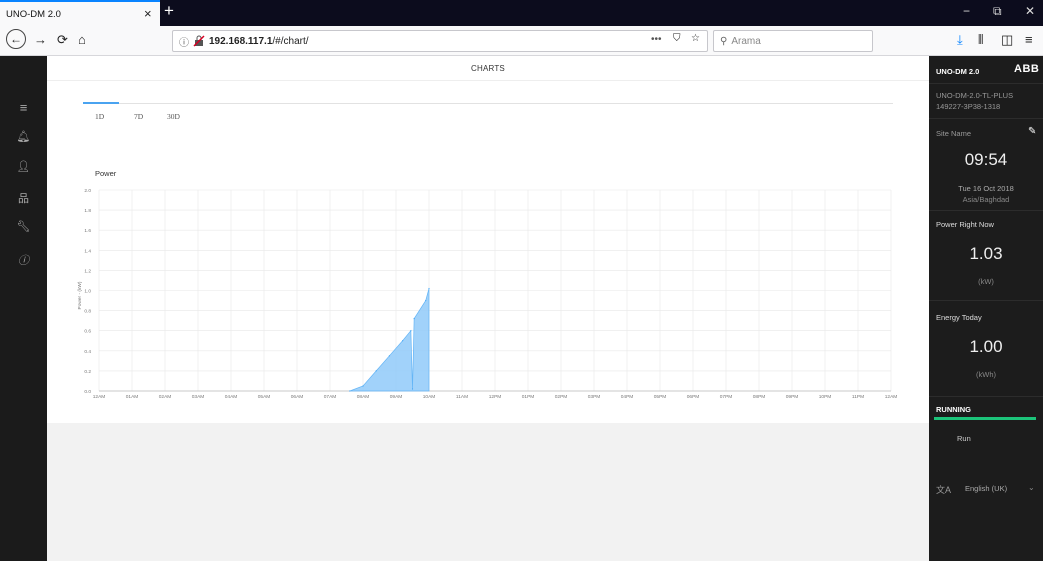  Describe the element at coordinates (23, 107) in the screenshot. I see `hamburger-menu-icon: ≡` at that location.